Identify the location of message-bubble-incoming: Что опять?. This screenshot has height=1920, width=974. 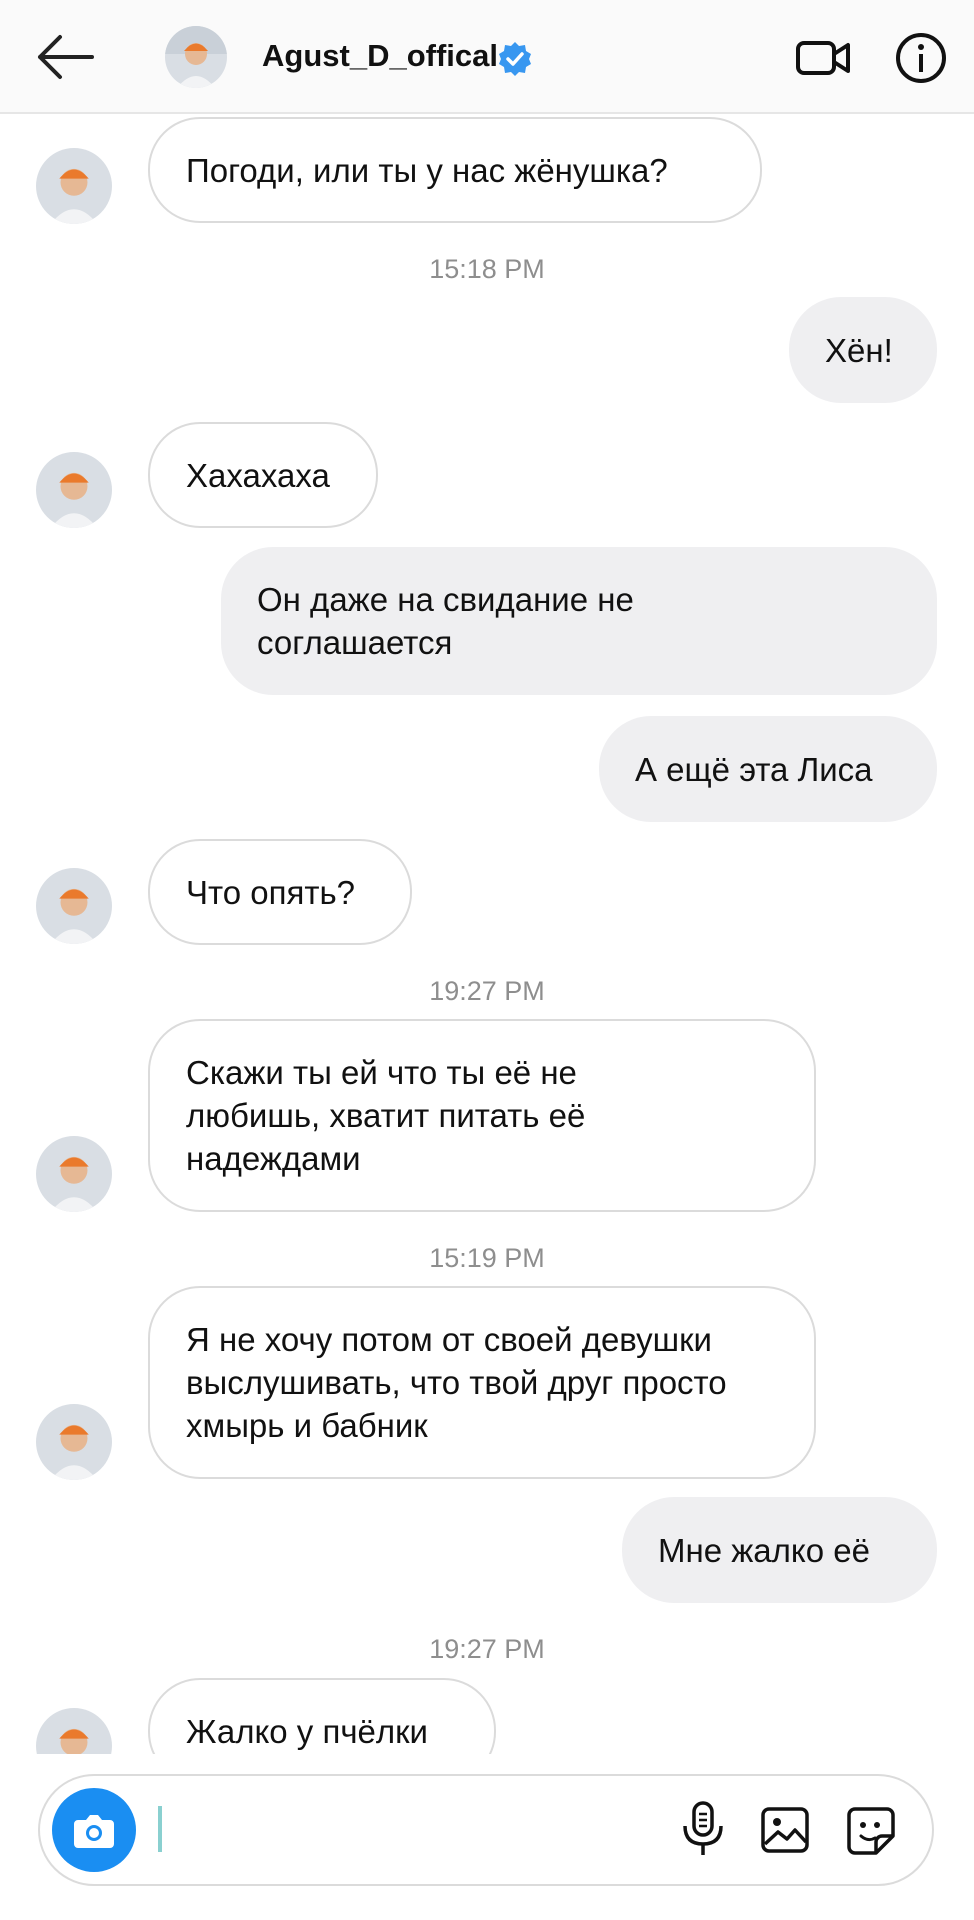
(280, 892).